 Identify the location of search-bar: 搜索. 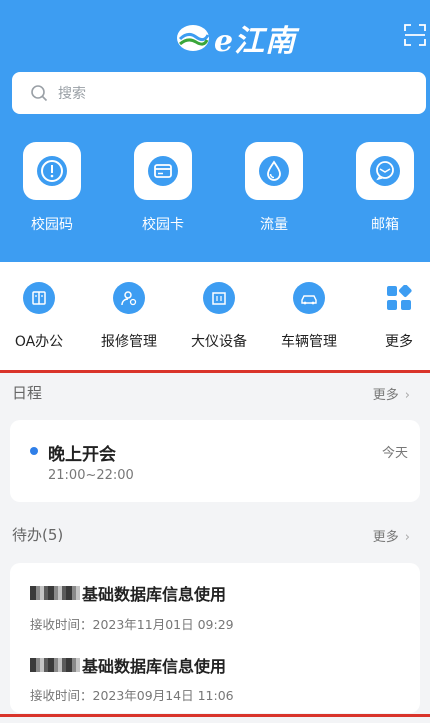
(219, 93).